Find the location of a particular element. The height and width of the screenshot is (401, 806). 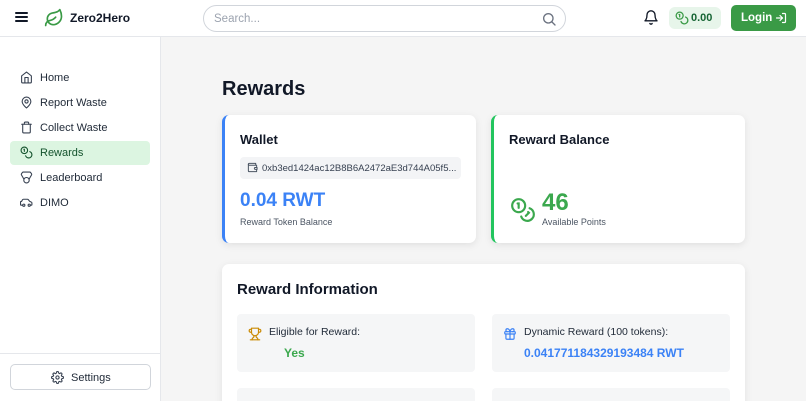

map-pin-icon is located at coordinates (26, 102).